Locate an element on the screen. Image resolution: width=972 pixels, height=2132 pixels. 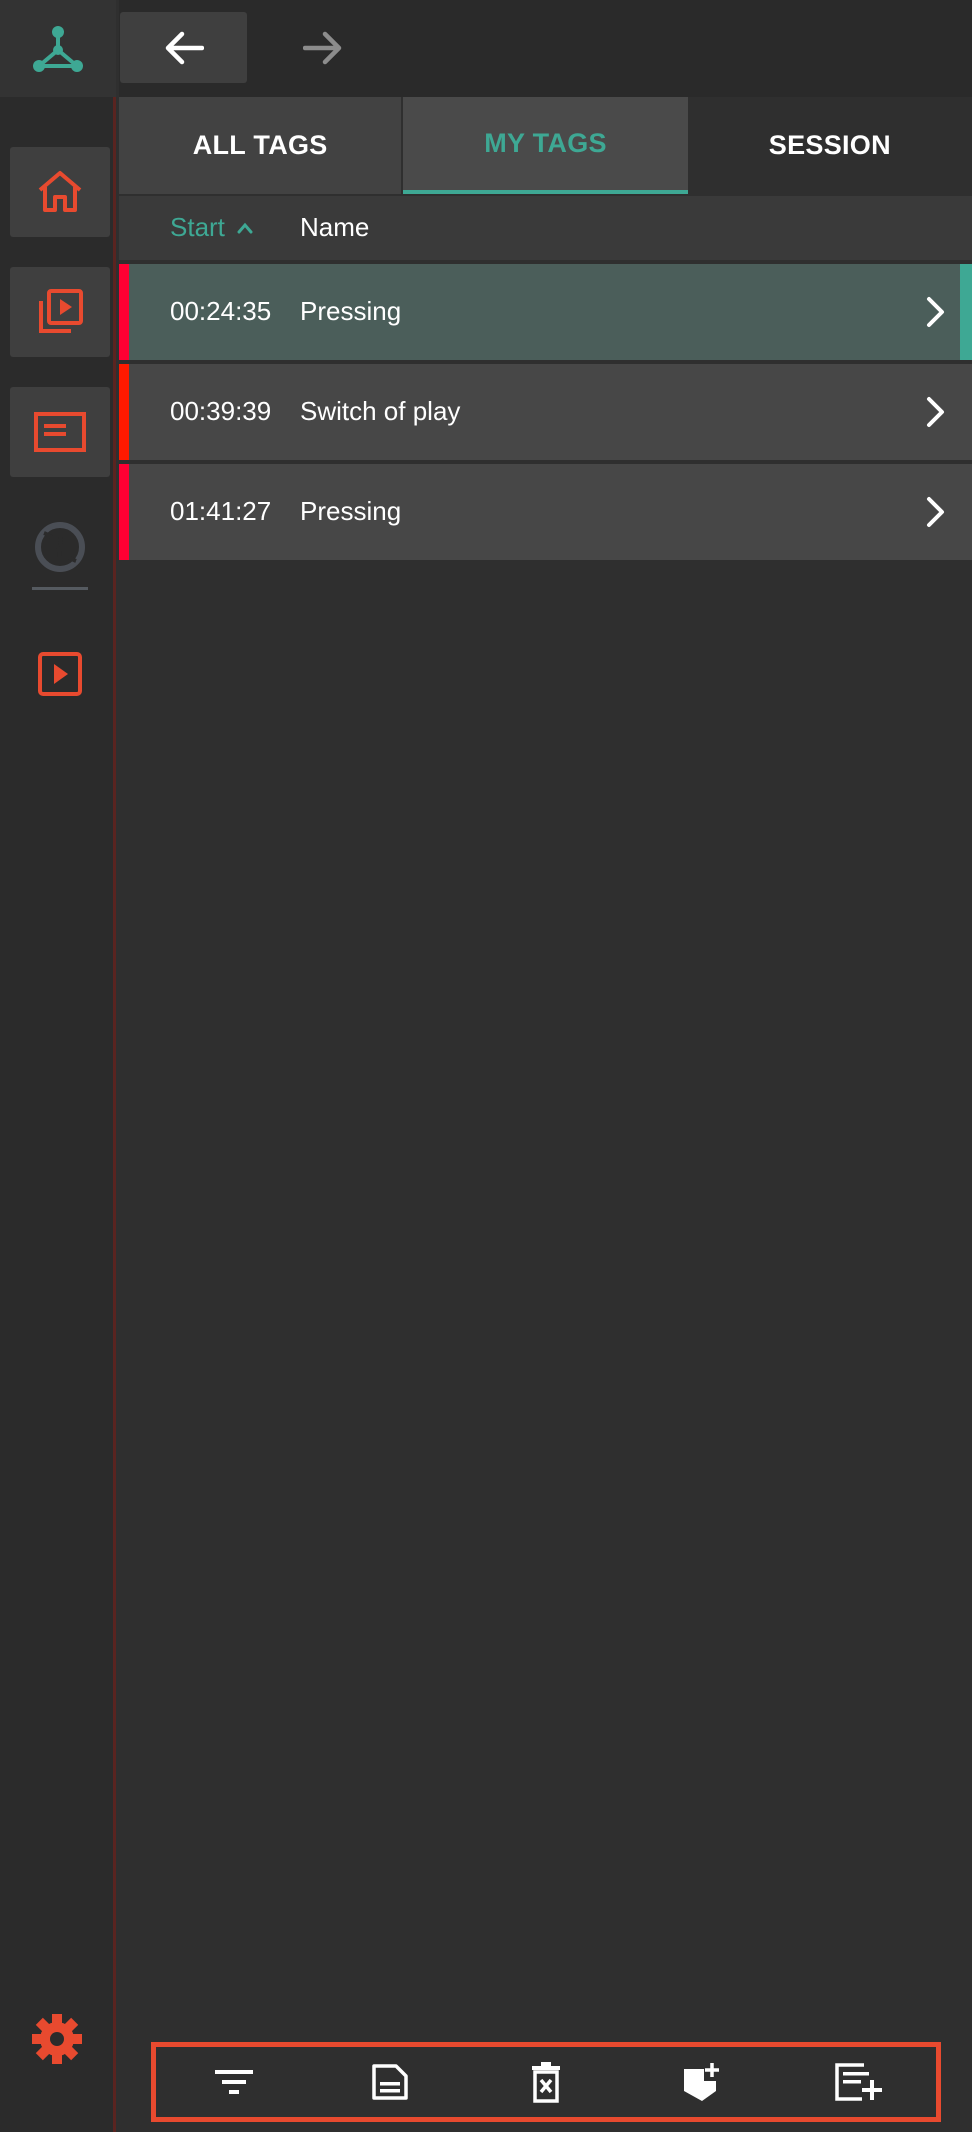
document-button is located at coordinates (390, 2082).